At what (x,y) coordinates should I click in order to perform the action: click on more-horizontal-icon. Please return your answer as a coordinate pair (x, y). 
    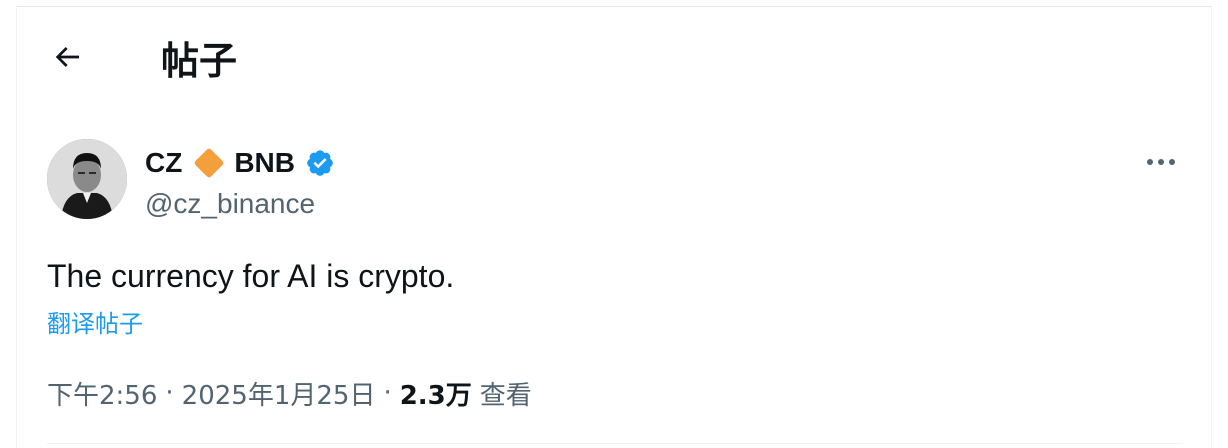
    Looking at the image, I should click on (1161, 163).